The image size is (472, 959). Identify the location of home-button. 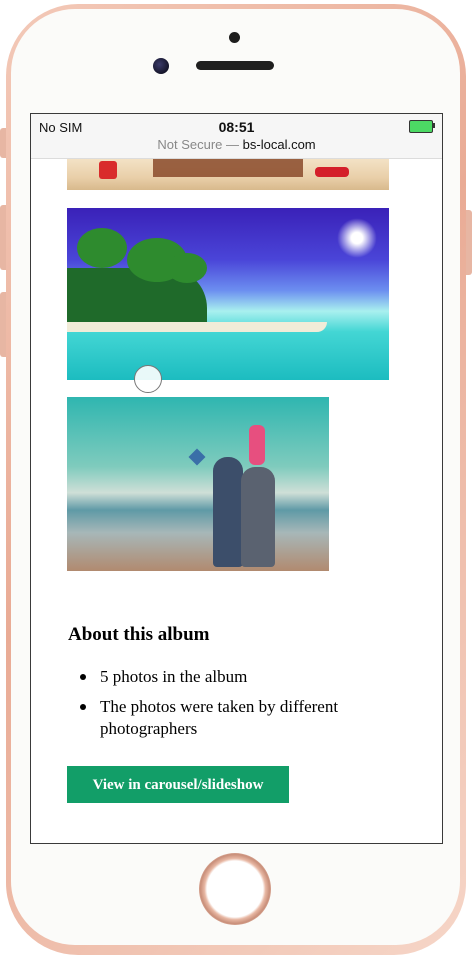
(235, 889).